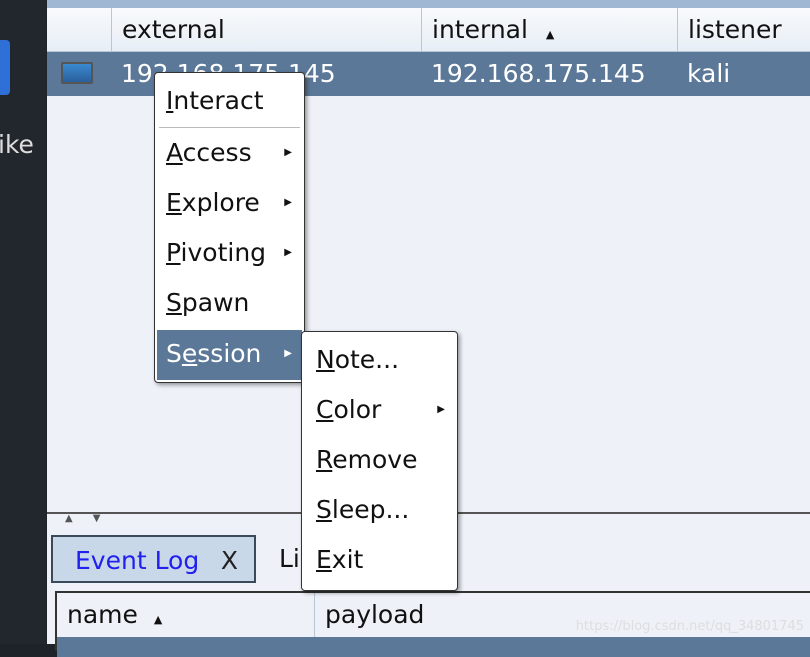 The height and width of the screenshot is (657, 810). What do you see at coordinates (215, 302) in the screenshot?
I see `menu-item-text: pawn` at bounding box center [215, 302].